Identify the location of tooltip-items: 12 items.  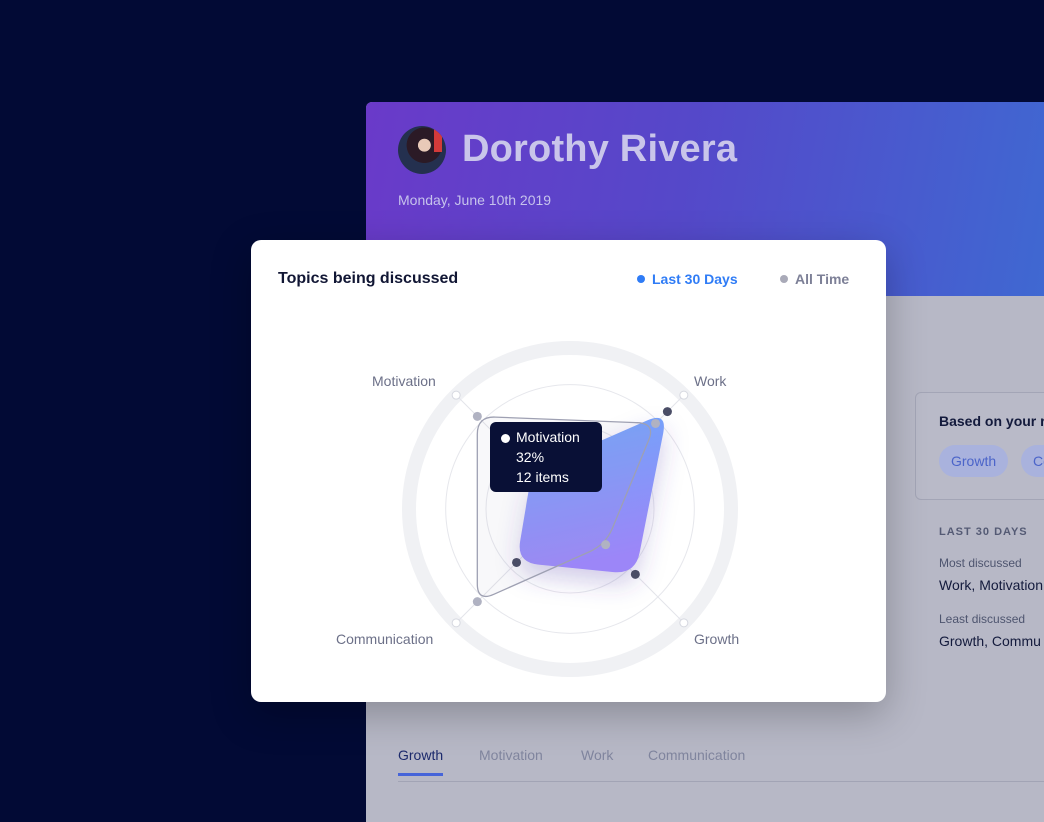
(542, 477).